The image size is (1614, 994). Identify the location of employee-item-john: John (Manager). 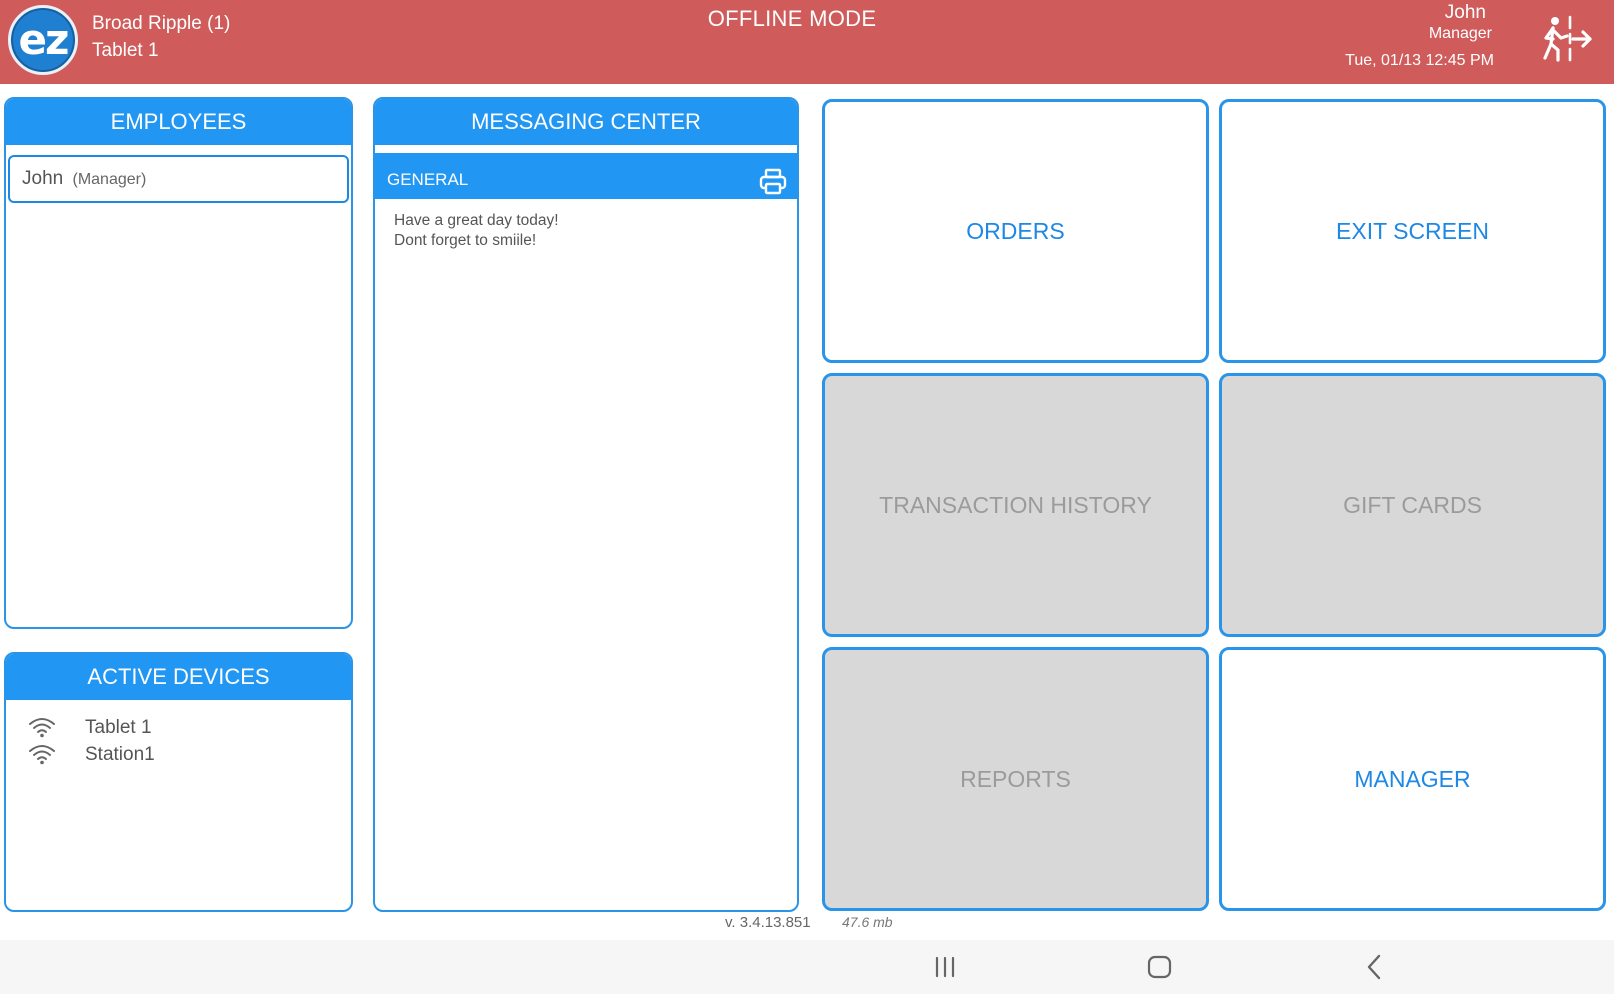
(178, 179).